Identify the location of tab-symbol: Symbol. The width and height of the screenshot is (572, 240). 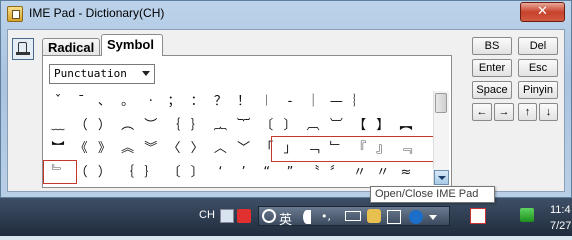
(132, 45).